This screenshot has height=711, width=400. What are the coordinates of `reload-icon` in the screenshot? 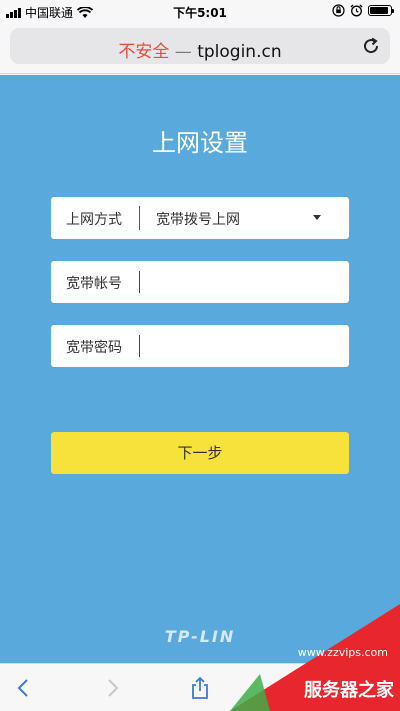 It's located at (371, 46).